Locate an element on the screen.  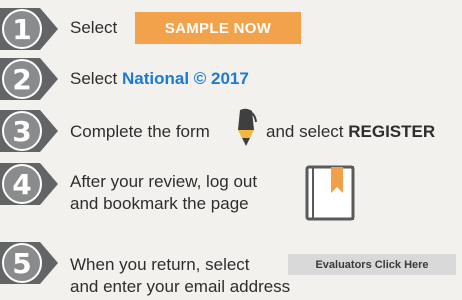
step-badge-5: 5 is located at coordinates (30, 263).